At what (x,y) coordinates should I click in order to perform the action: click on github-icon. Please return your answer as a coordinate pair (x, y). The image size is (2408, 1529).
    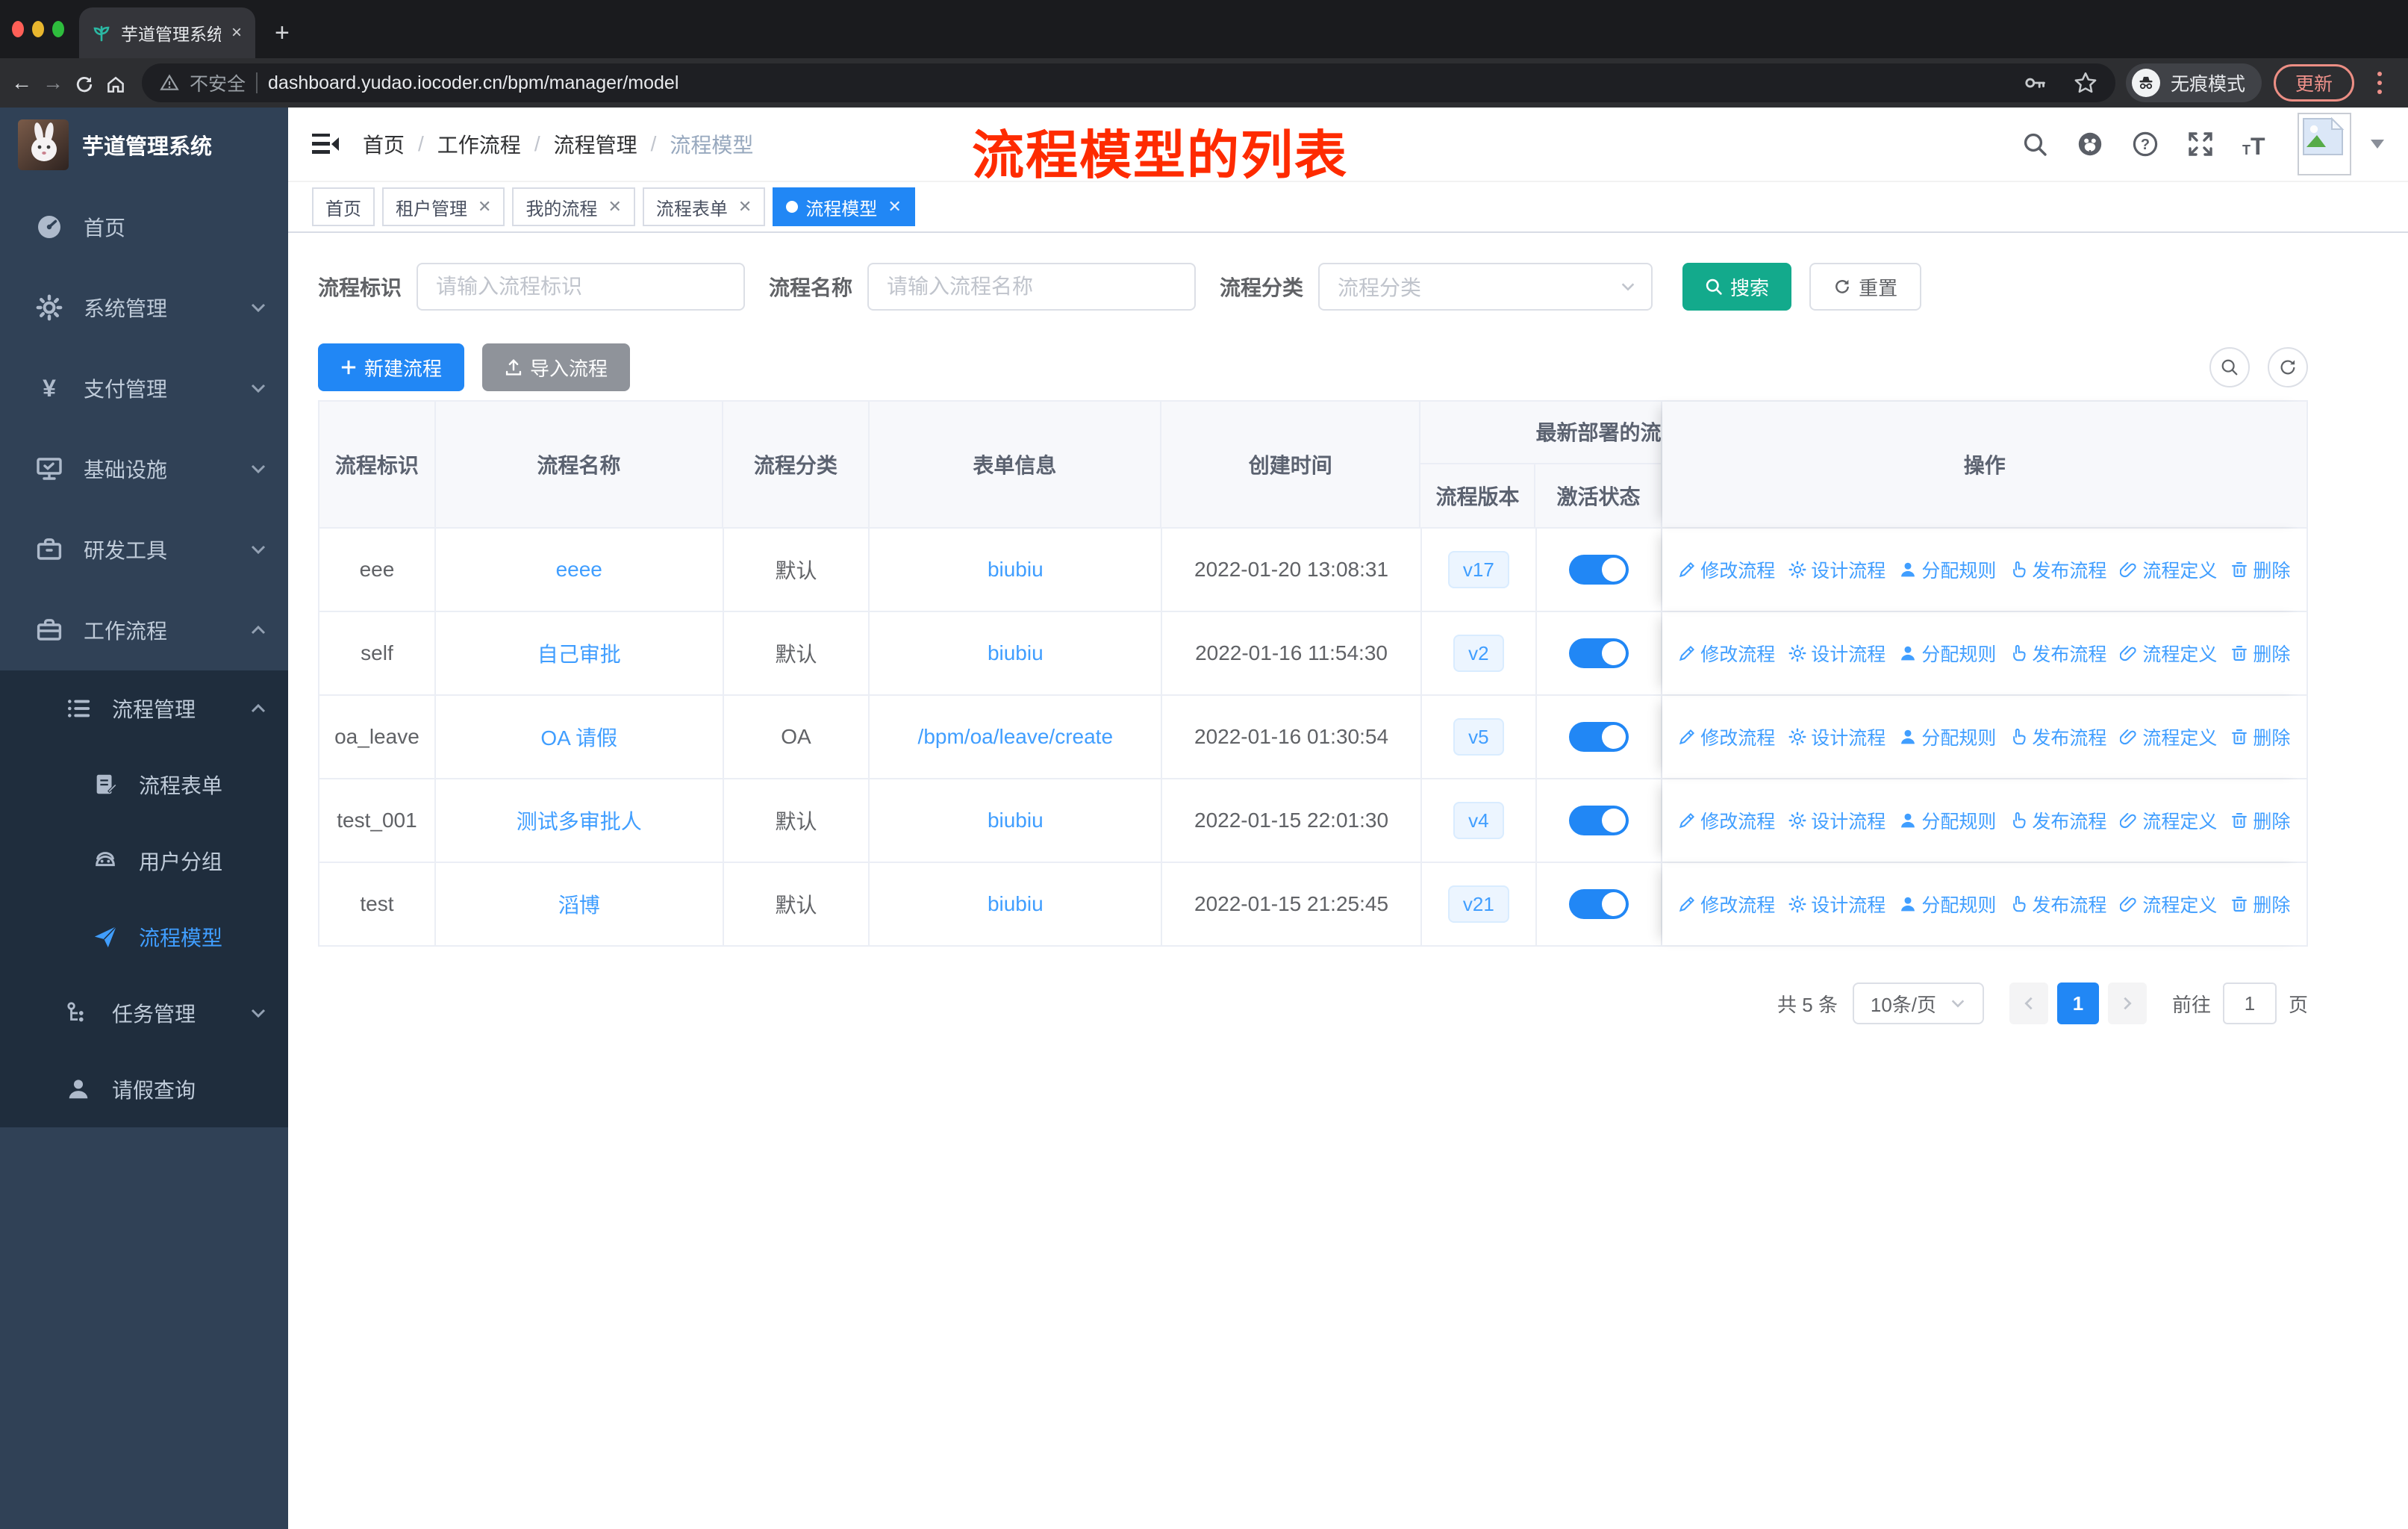
    Looking at the image, I should click on (2090, 144).